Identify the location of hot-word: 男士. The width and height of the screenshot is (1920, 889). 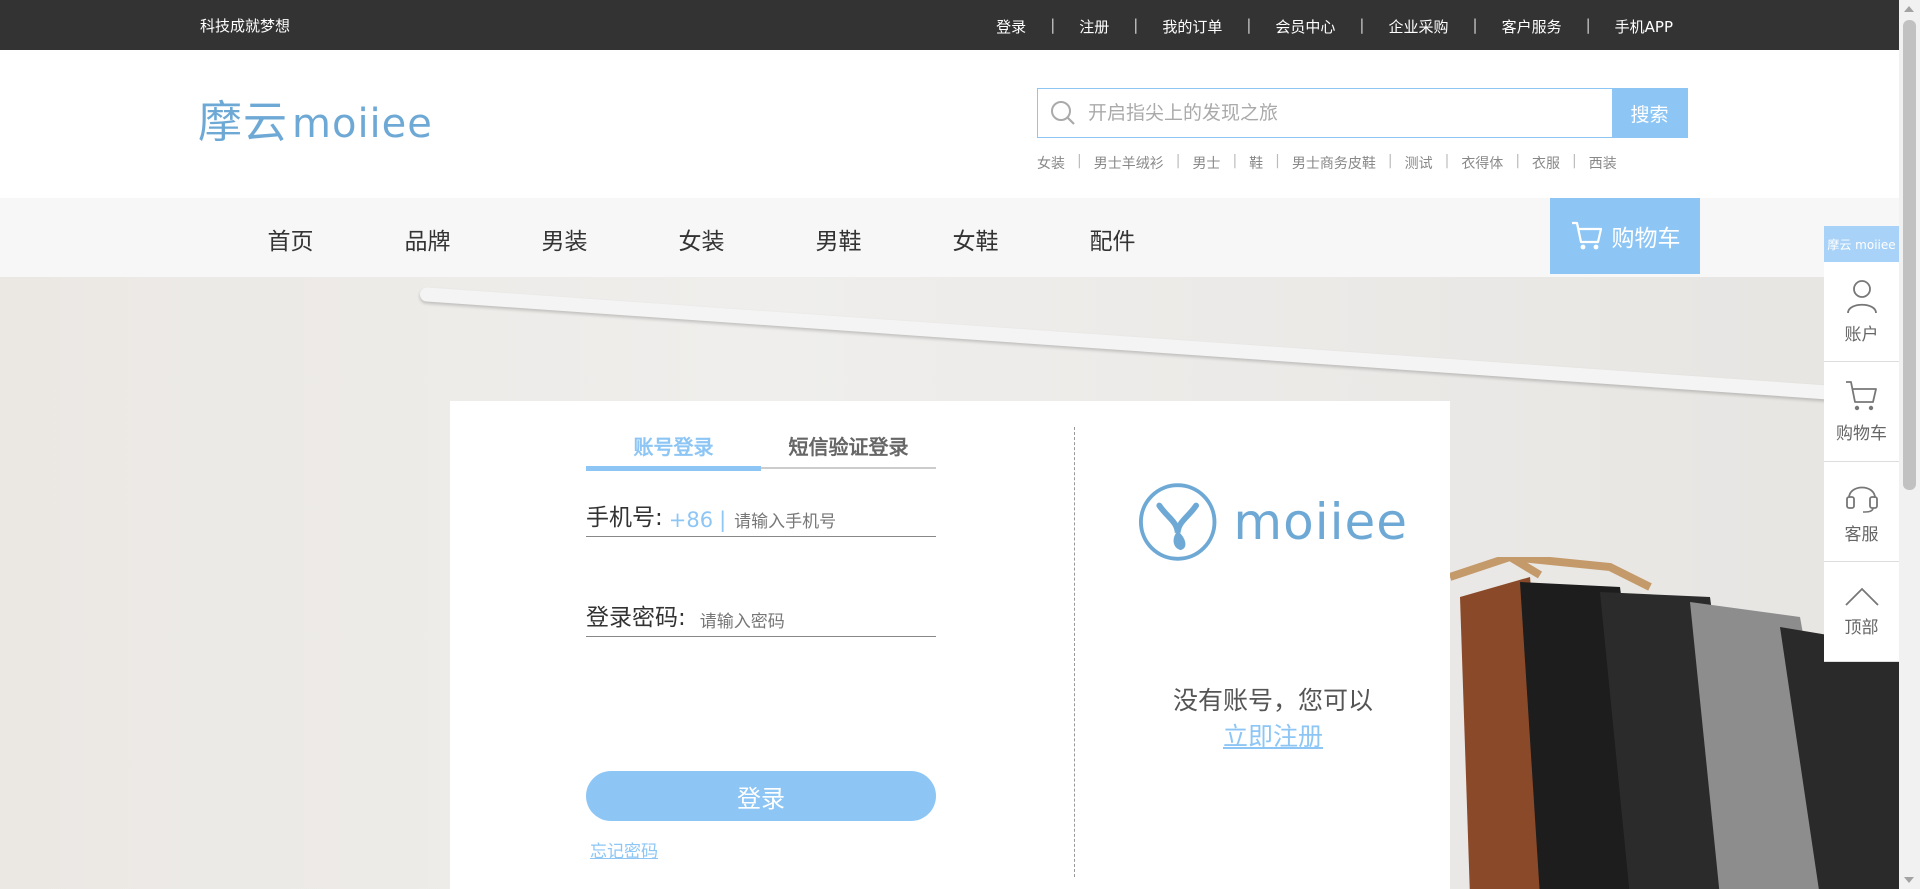
(1206, 163).